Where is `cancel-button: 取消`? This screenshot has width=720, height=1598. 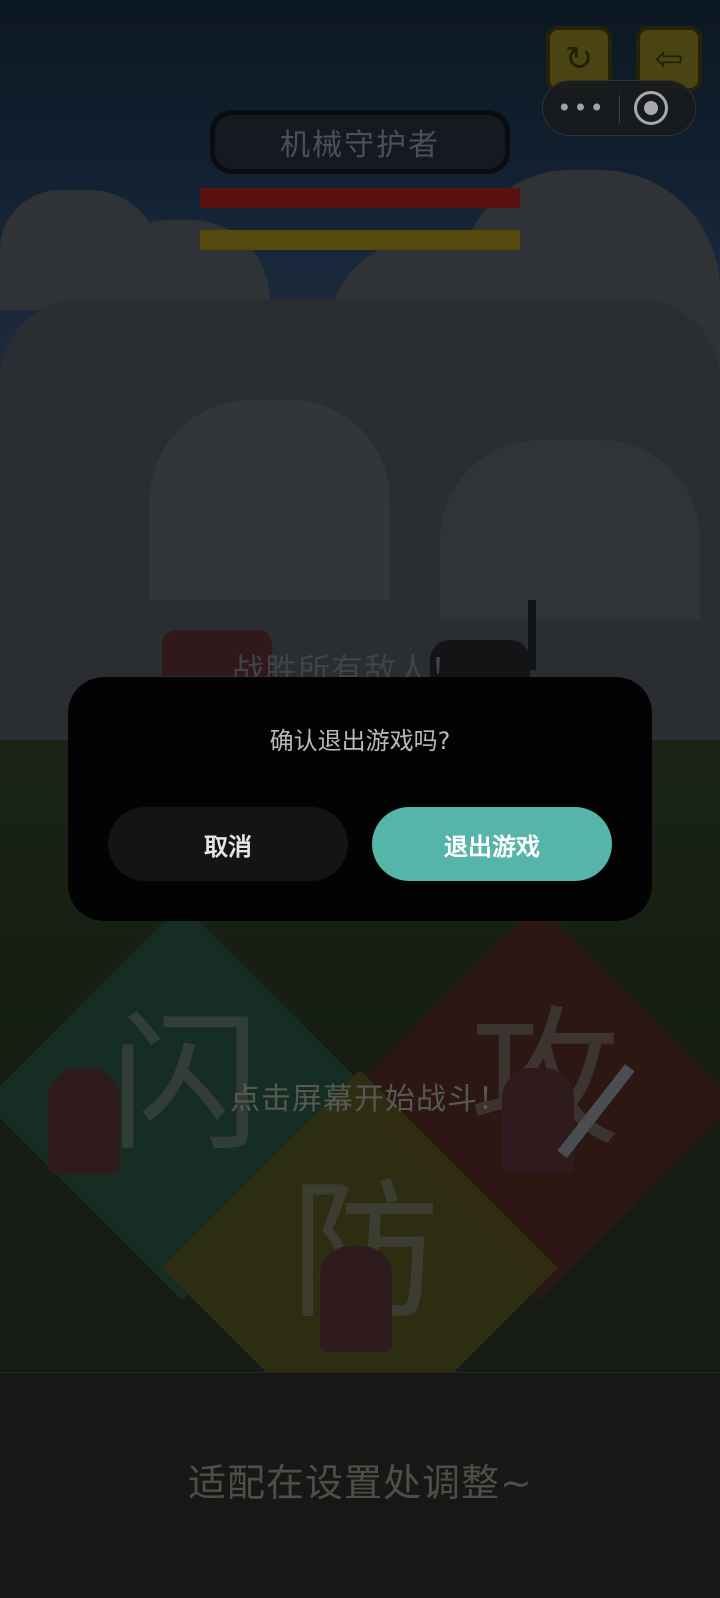
cancel-button: 取消 is located at coordinates (228, 844).